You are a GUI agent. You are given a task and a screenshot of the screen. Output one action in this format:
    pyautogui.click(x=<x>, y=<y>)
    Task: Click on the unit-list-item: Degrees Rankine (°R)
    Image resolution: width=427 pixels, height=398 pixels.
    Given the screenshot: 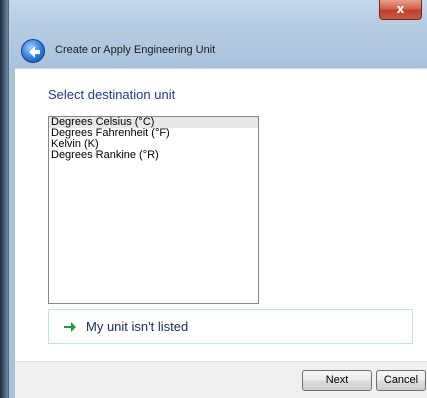 What is the action you would take?
    pyautogui.click(x=153, y=155)
    